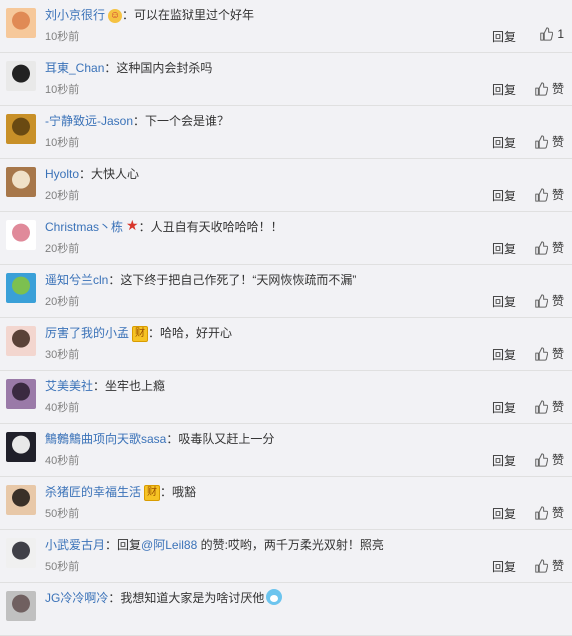 This screenshot has height=636, width=572. I want to click on comment-item: Hyolto：大快人心 20秒前 回复 赞, so click(286, 185).